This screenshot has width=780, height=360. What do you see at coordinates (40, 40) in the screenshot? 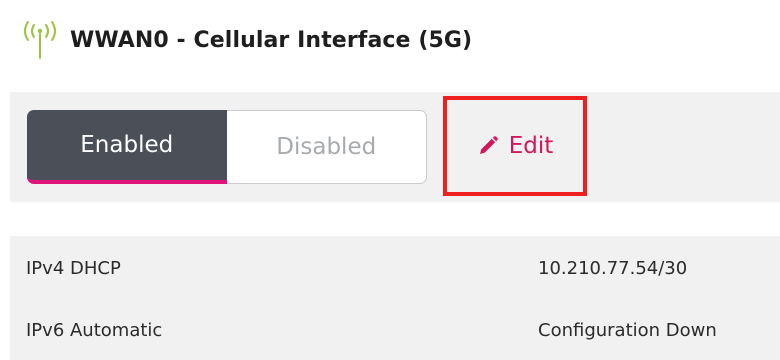
I see `antenna-signal-icon` at bounding box center [40, 40].